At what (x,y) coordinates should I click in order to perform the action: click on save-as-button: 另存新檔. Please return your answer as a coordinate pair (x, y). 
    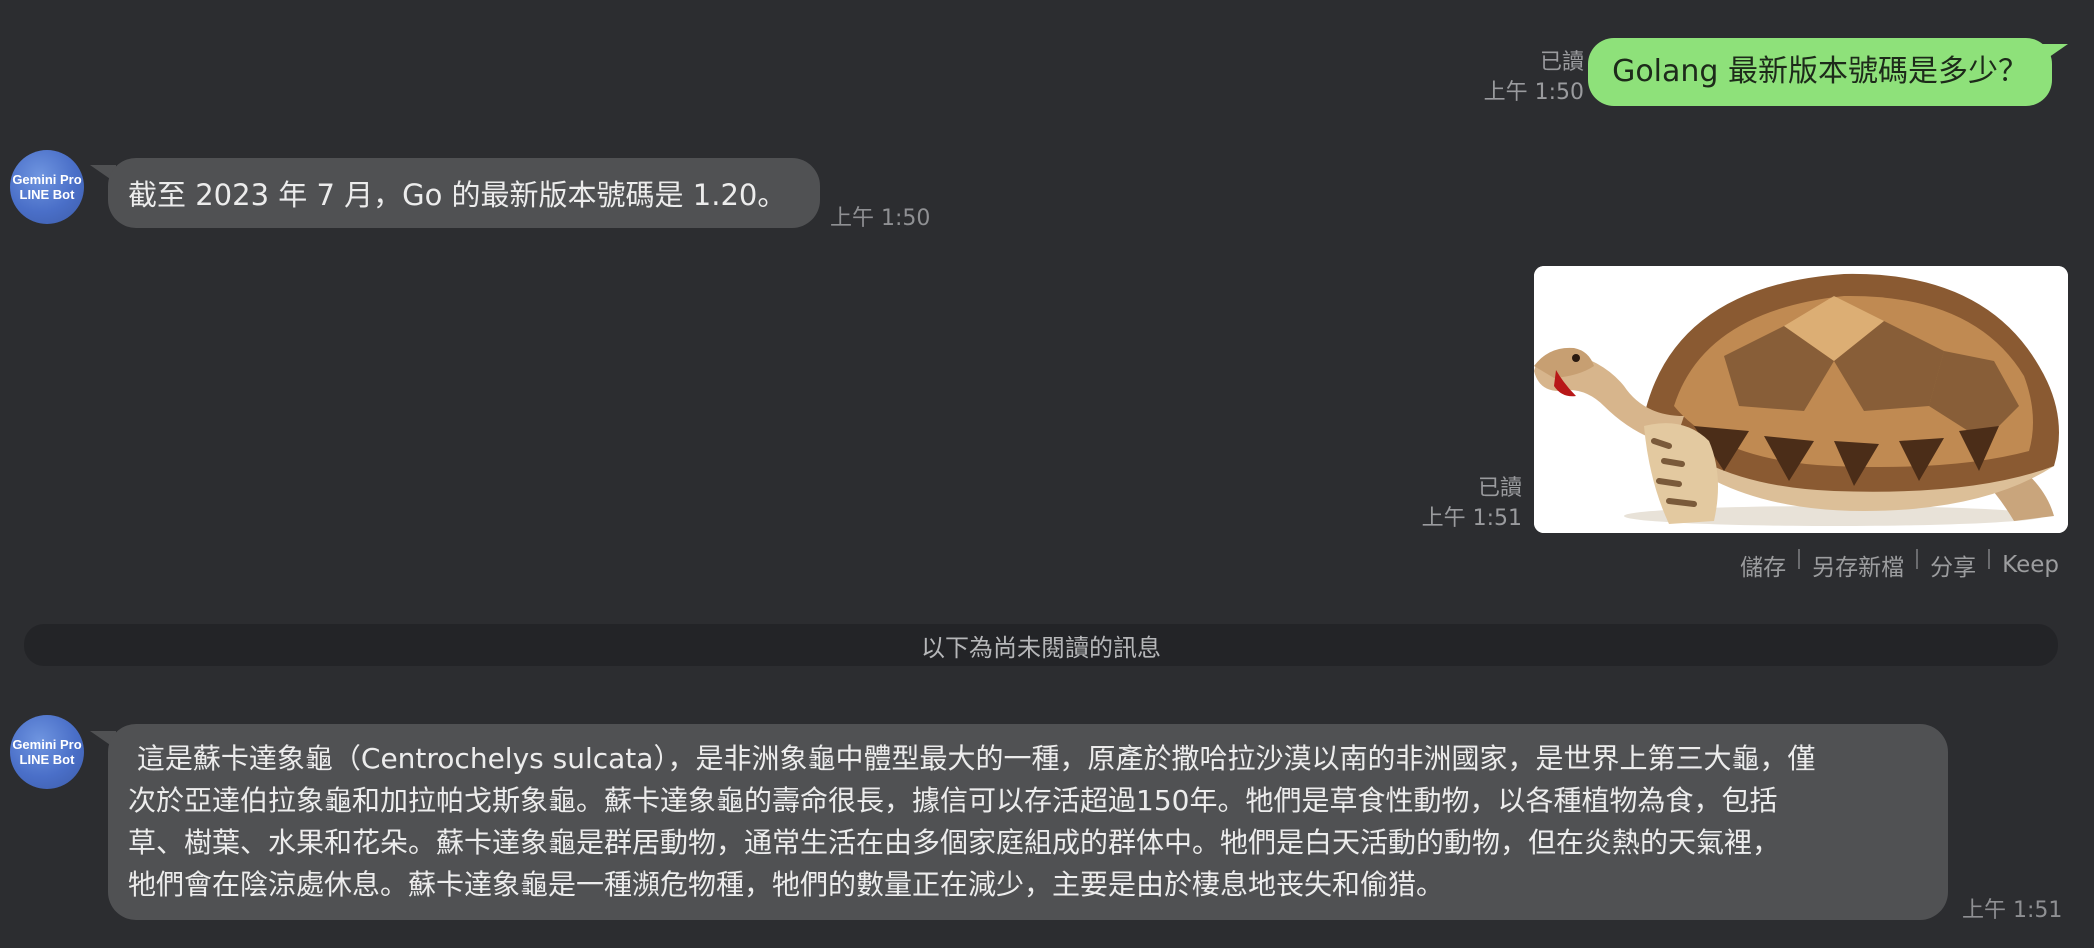
    Looking at the image, I should click on (1858, 565).